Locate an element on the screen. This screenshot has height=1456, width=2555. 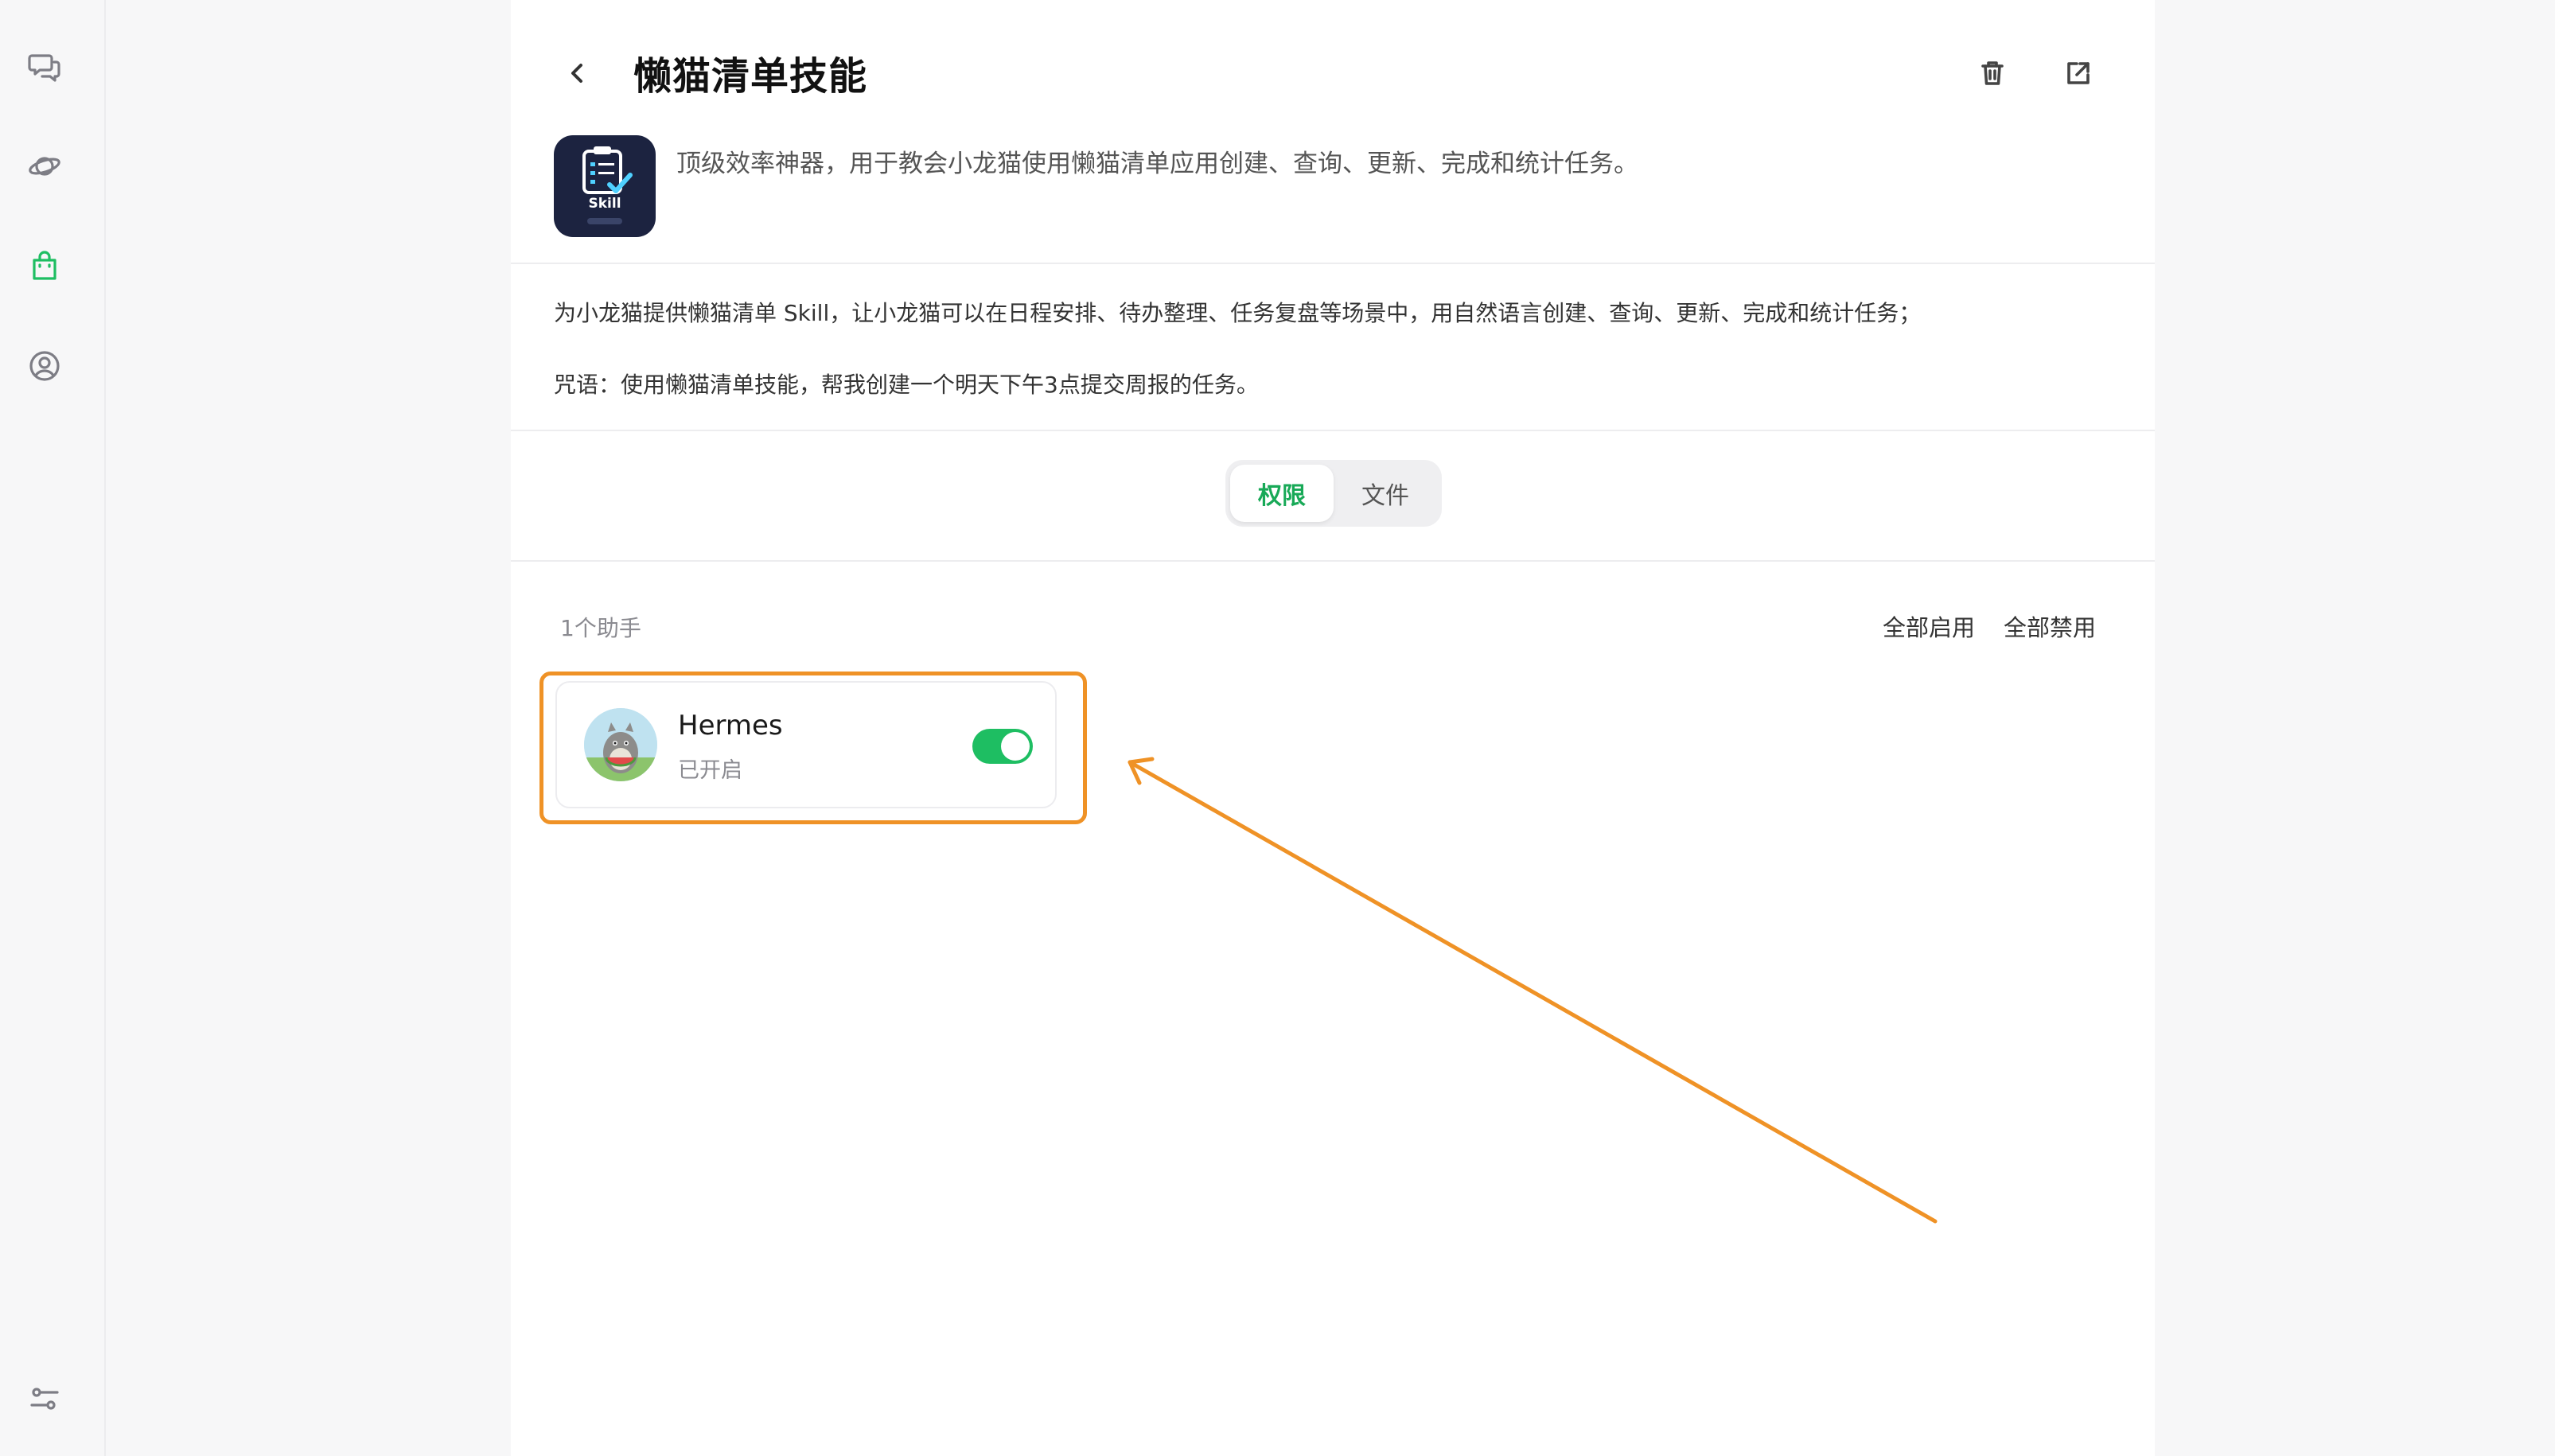
toggle-knob is located at coordinates (1015, 746).